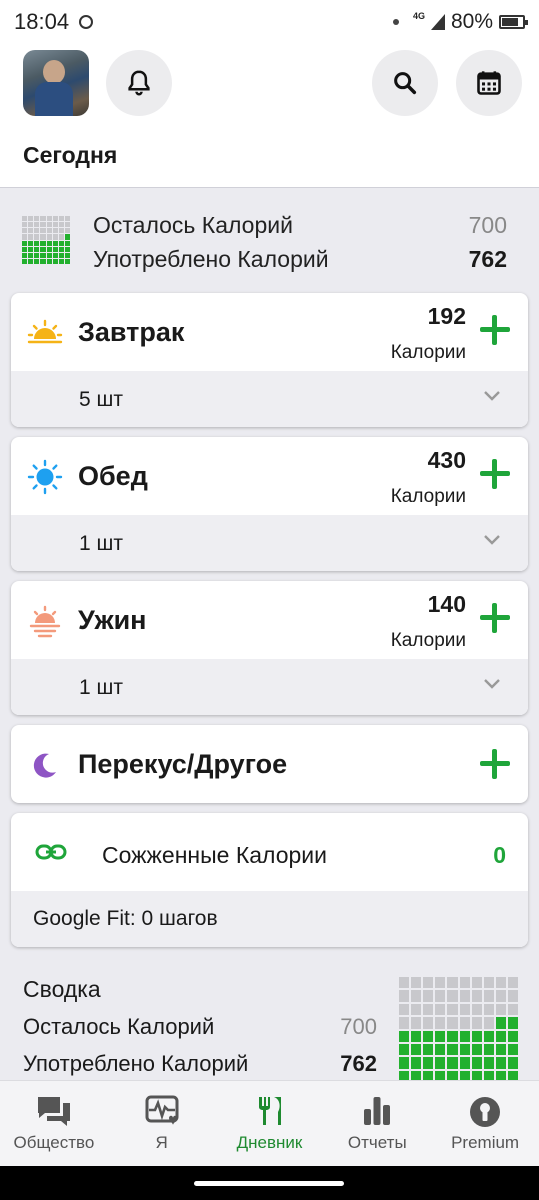 This screenshot has width=539, height=1200. Describe the element at coordinates (56, 83) in the screenshot. I see `avatar` at that location.